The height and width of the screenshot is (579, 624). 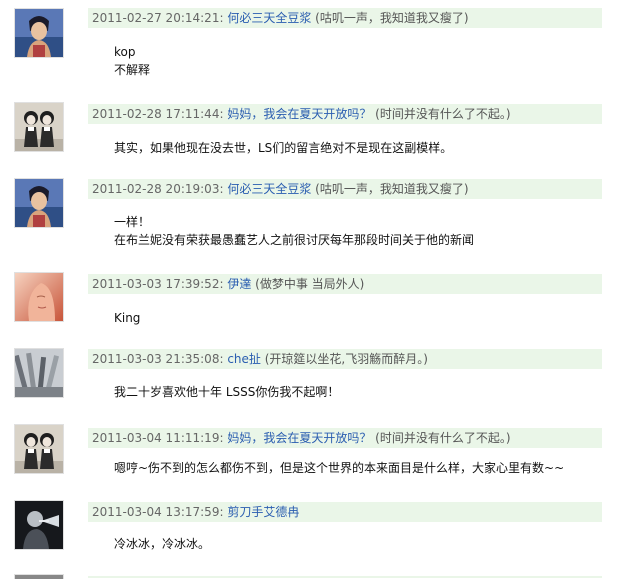 What do you see at coordinates (345, 512) in the screenshot?
I see `comment-header: 2011-03-04 13:17:59: 剪刀手艾德冉` at bounding box center [345, 512].